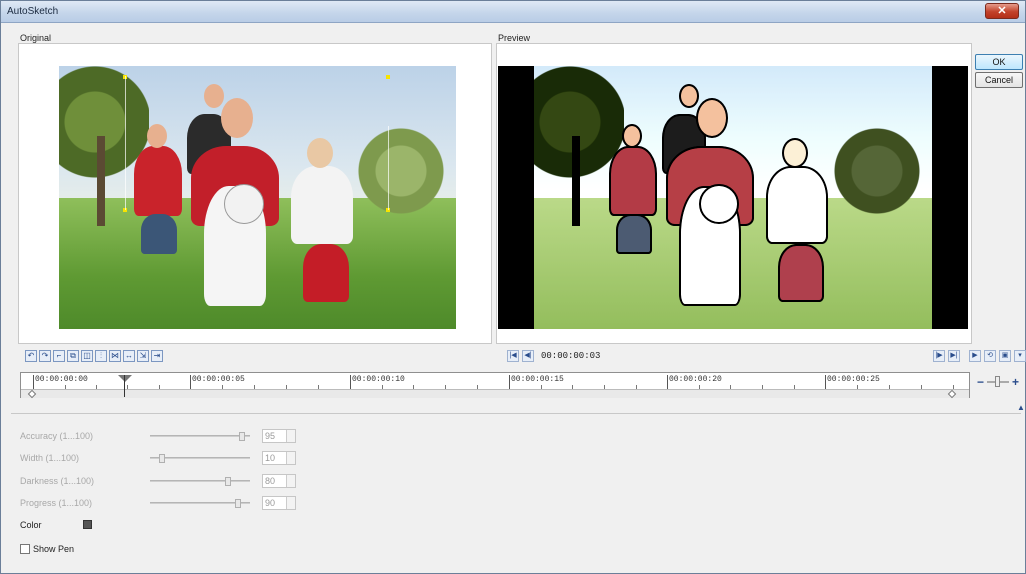 This screenshot has width=1026, height=574. Describe the element at coordinates (853, 379) in the screenshot. I see `ruler-label: 00:00:00:25` at that location.